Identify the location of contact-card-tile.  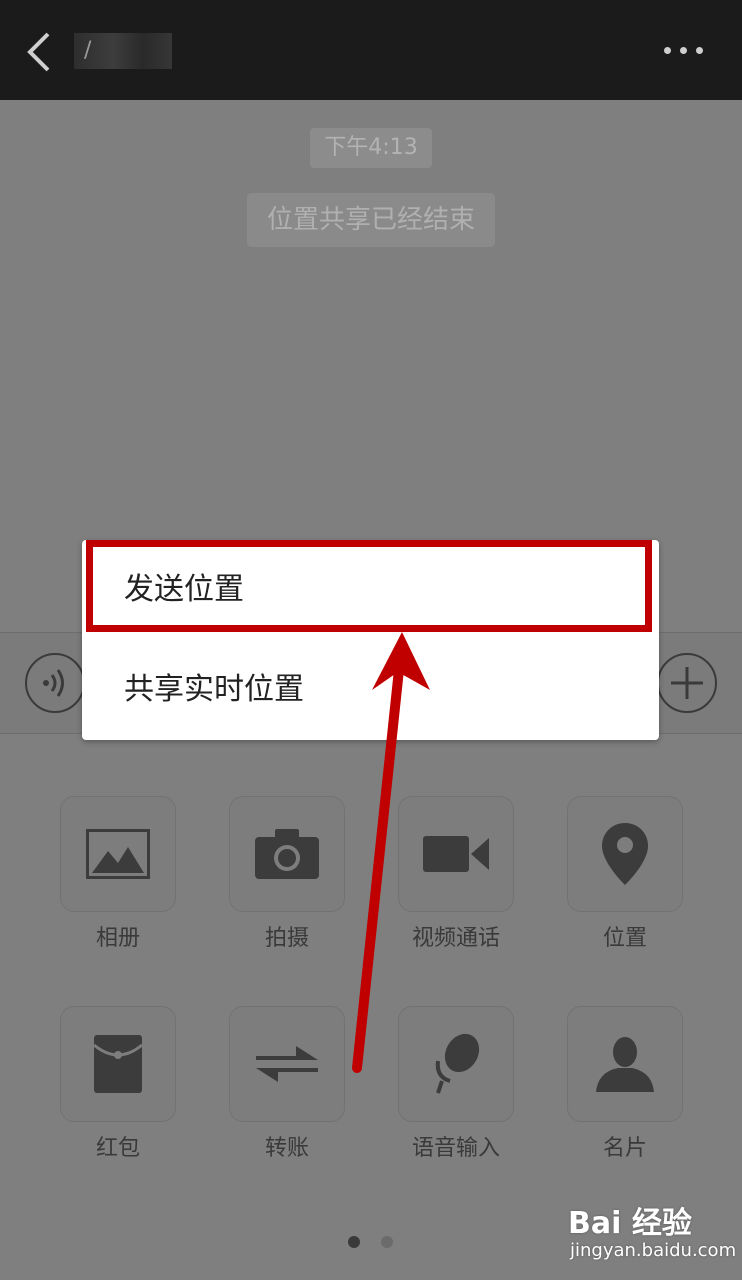
(625, 1064).